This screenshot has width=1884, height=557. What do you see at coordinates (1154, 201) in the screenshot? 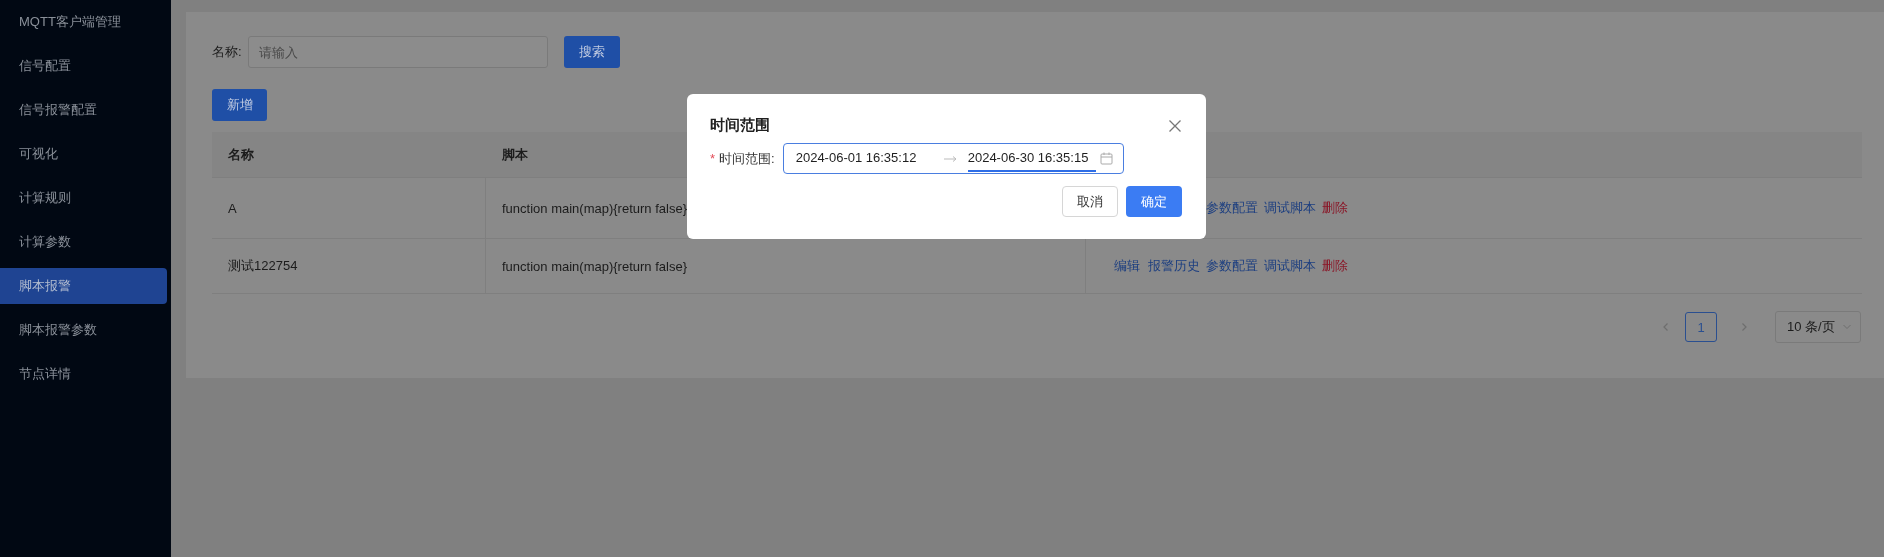
I see `confirm-button: 确定` at bounding box center [1154, 201].